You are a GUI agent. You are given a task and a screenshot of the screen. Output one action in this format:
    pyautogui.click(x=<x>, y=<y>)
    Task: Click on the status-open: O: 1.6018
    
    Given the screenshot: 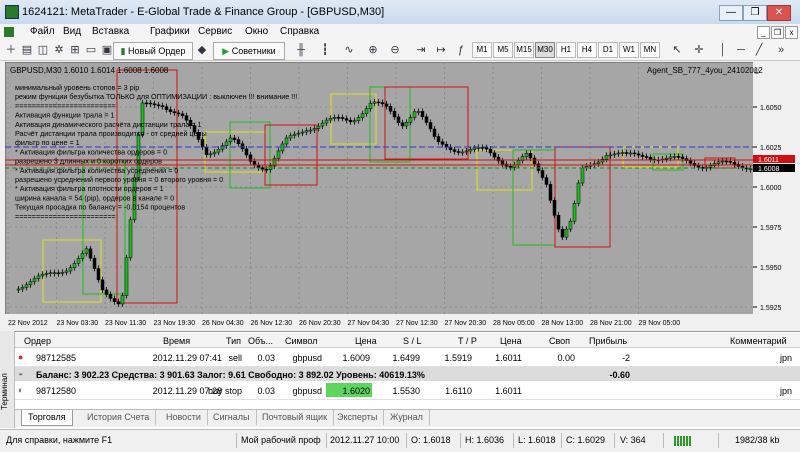 What is the action you would take?
    pyautogui.click(x=431, y=440)
    